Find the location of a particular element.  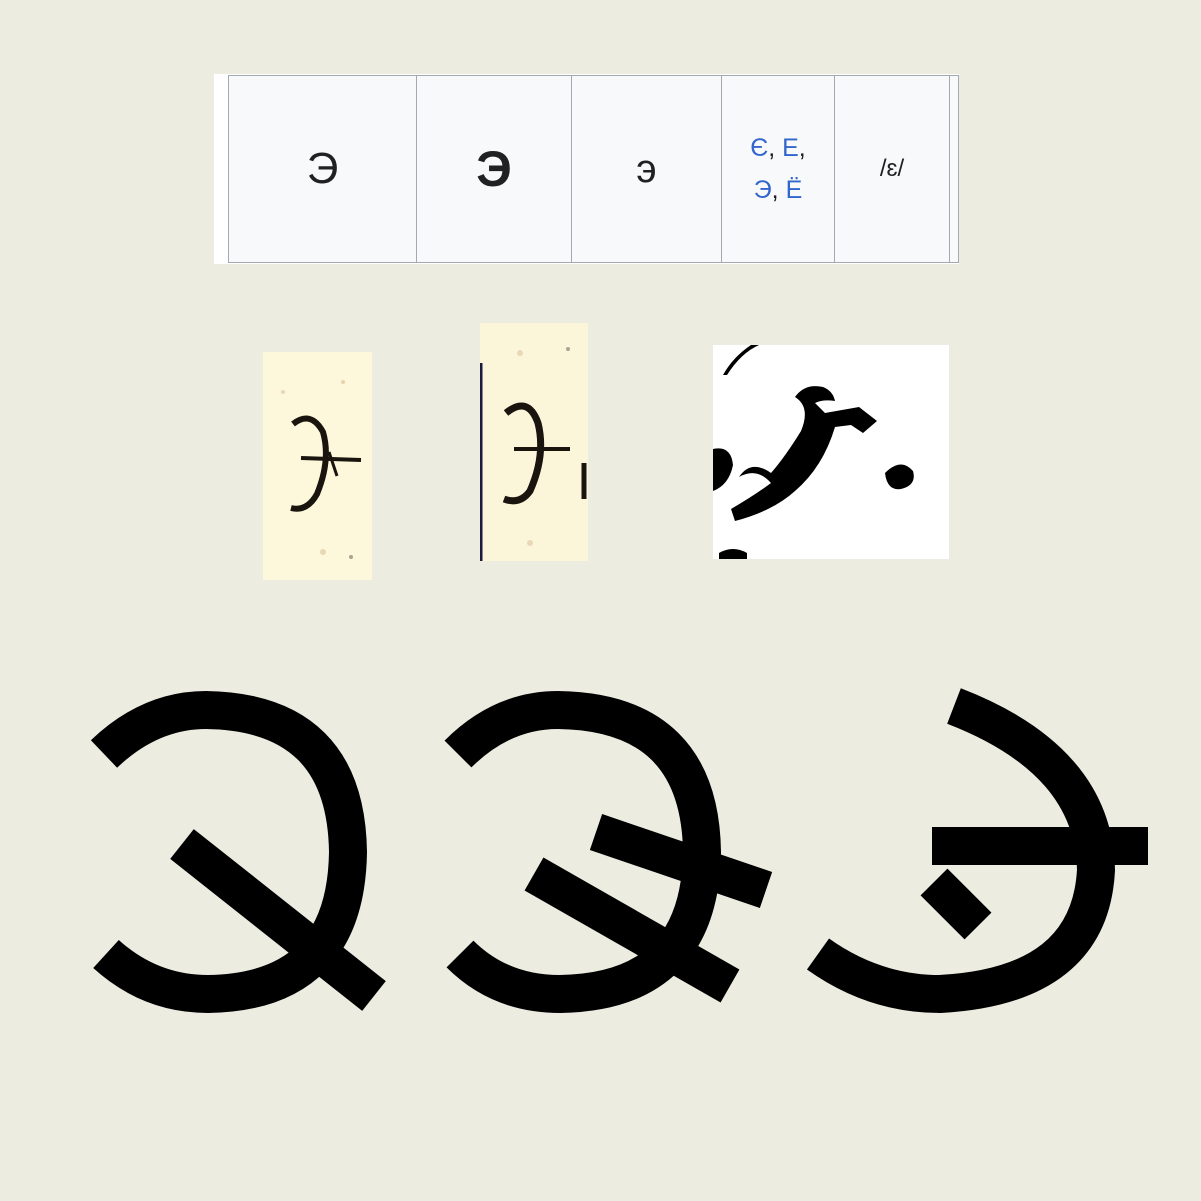

table-cell-lowercase: э is located at coordinates (646, 169).